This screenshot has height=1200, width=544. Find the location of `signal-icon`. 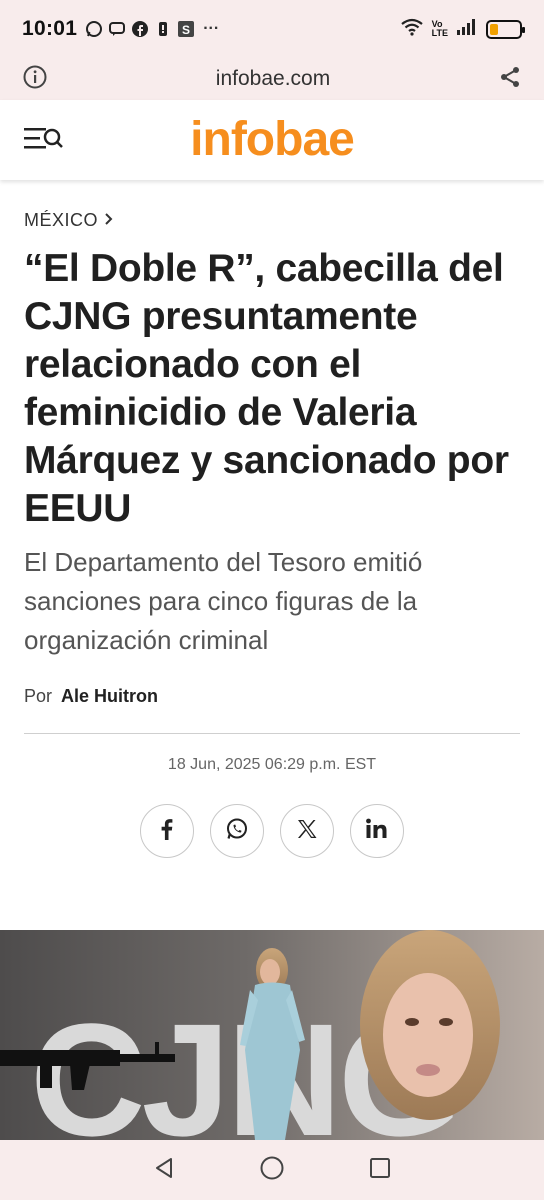

signal-icon is located at coordinates (467, 29).